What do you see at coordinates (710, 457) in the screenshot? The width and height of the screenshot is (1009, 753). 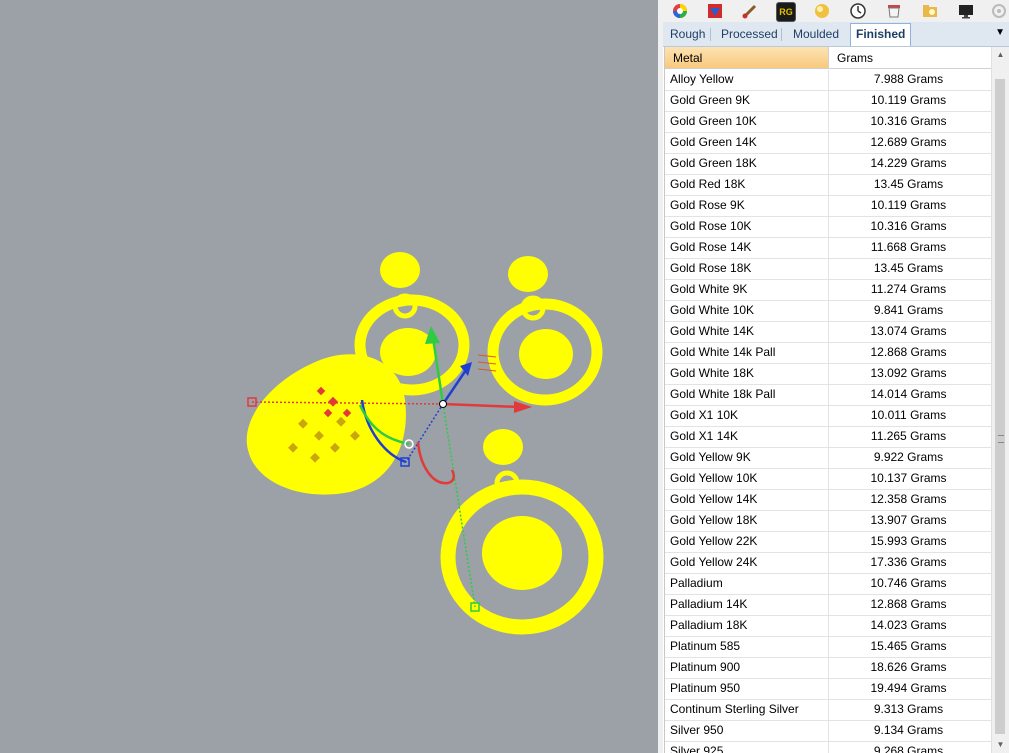 I see `metal-cell: Gold Yellow 9K` at bounding box center [710, 457].